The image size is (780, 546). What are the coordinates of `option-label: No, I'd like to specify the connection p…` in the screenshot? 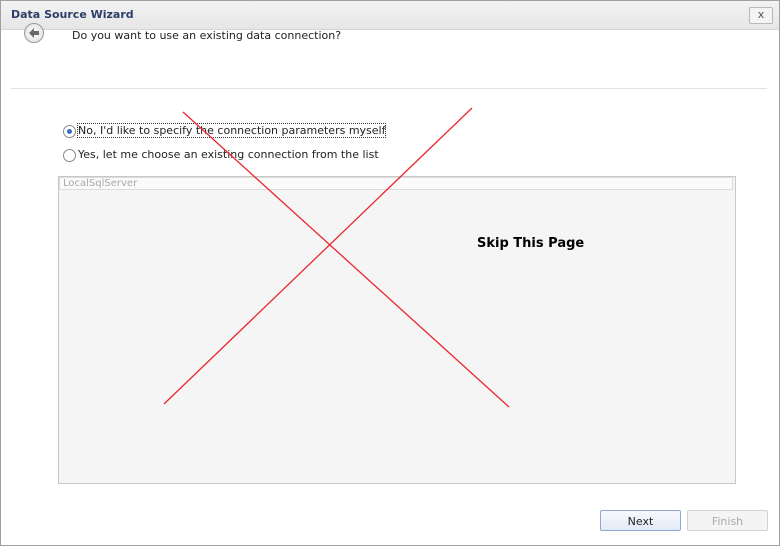 It's located at (231, 130).